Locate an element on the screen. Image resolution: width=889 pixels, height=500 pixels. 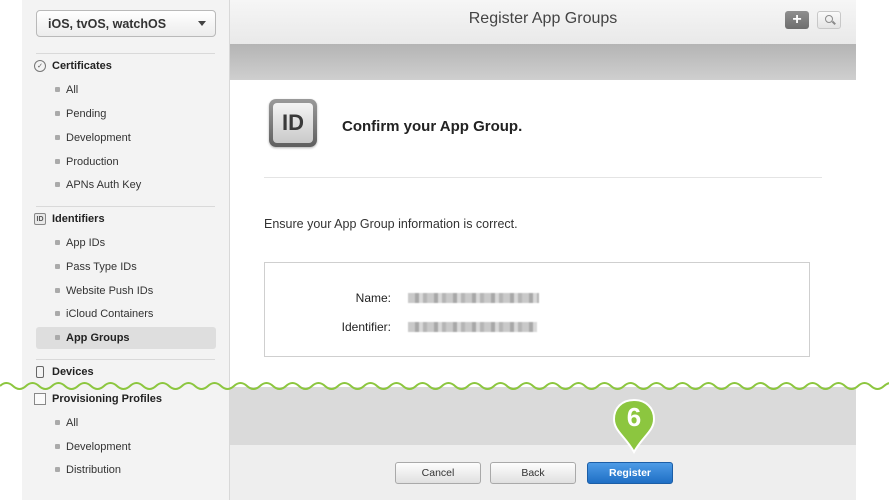
top-bar: Register App Groups + is located at coordinates (543, 22).